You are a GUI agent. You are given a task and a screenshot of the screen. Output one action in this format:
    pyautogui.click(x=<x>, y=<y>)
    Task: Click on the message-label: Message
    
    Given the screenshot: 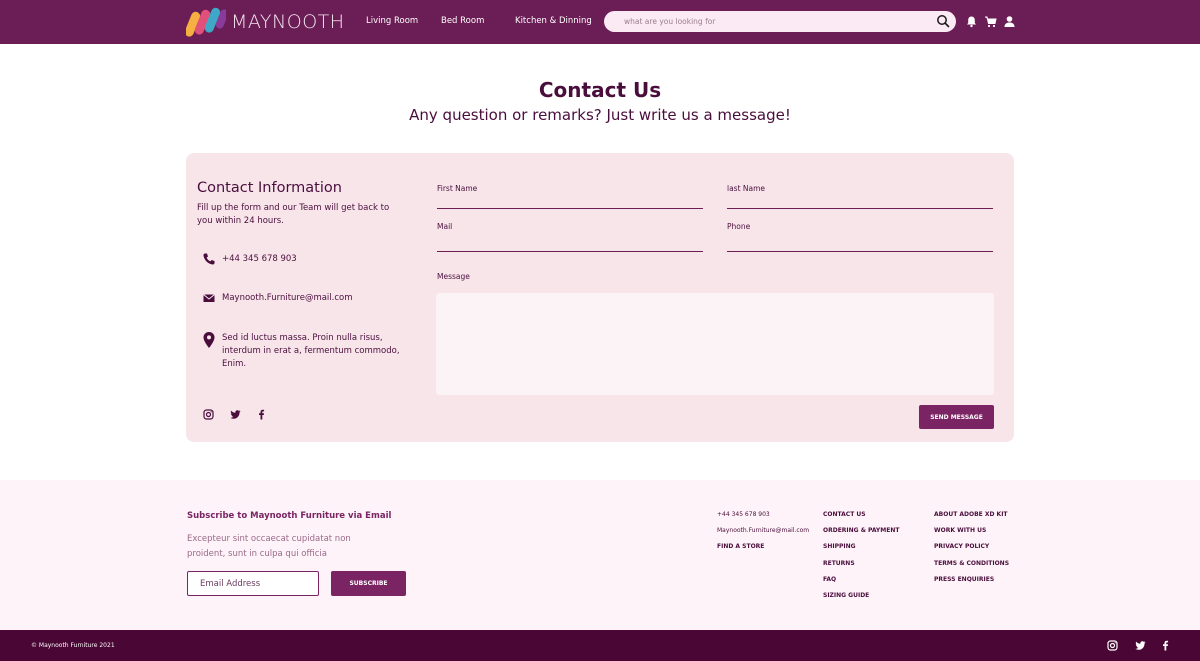 What is the action you would take?
    pyautogui.click(x=453, y=276)
    